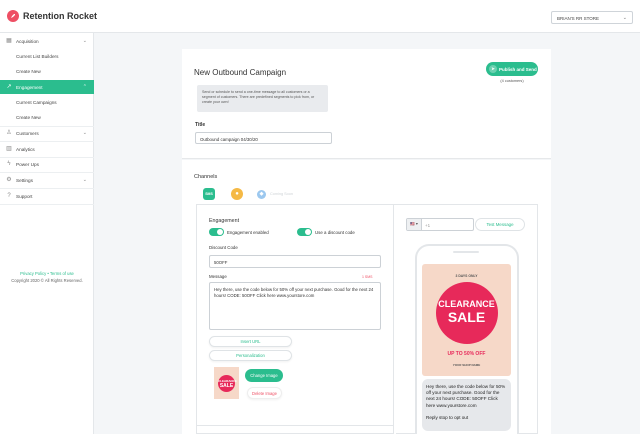 This screenshot has height=434, width=640. I want to click on sidebar-item-label: Current Campaigns, so click(36, 102).